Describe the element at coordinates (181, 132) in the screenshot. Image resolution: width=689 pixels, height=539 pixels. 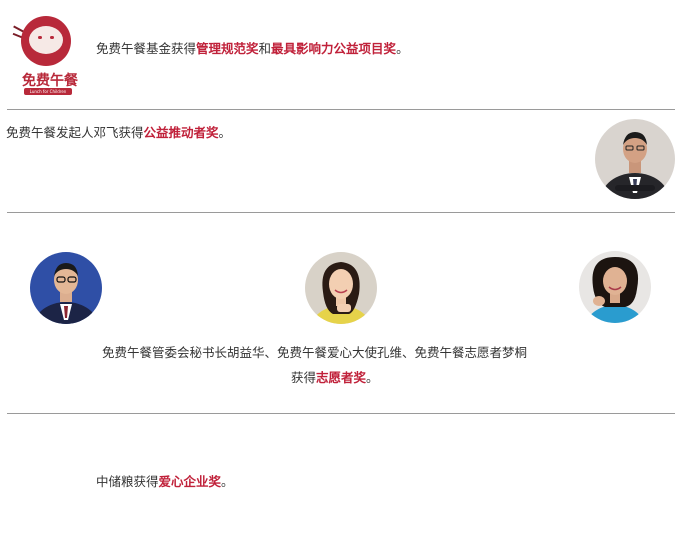
I see `award-promoter: 公益推动者奖` at that location.